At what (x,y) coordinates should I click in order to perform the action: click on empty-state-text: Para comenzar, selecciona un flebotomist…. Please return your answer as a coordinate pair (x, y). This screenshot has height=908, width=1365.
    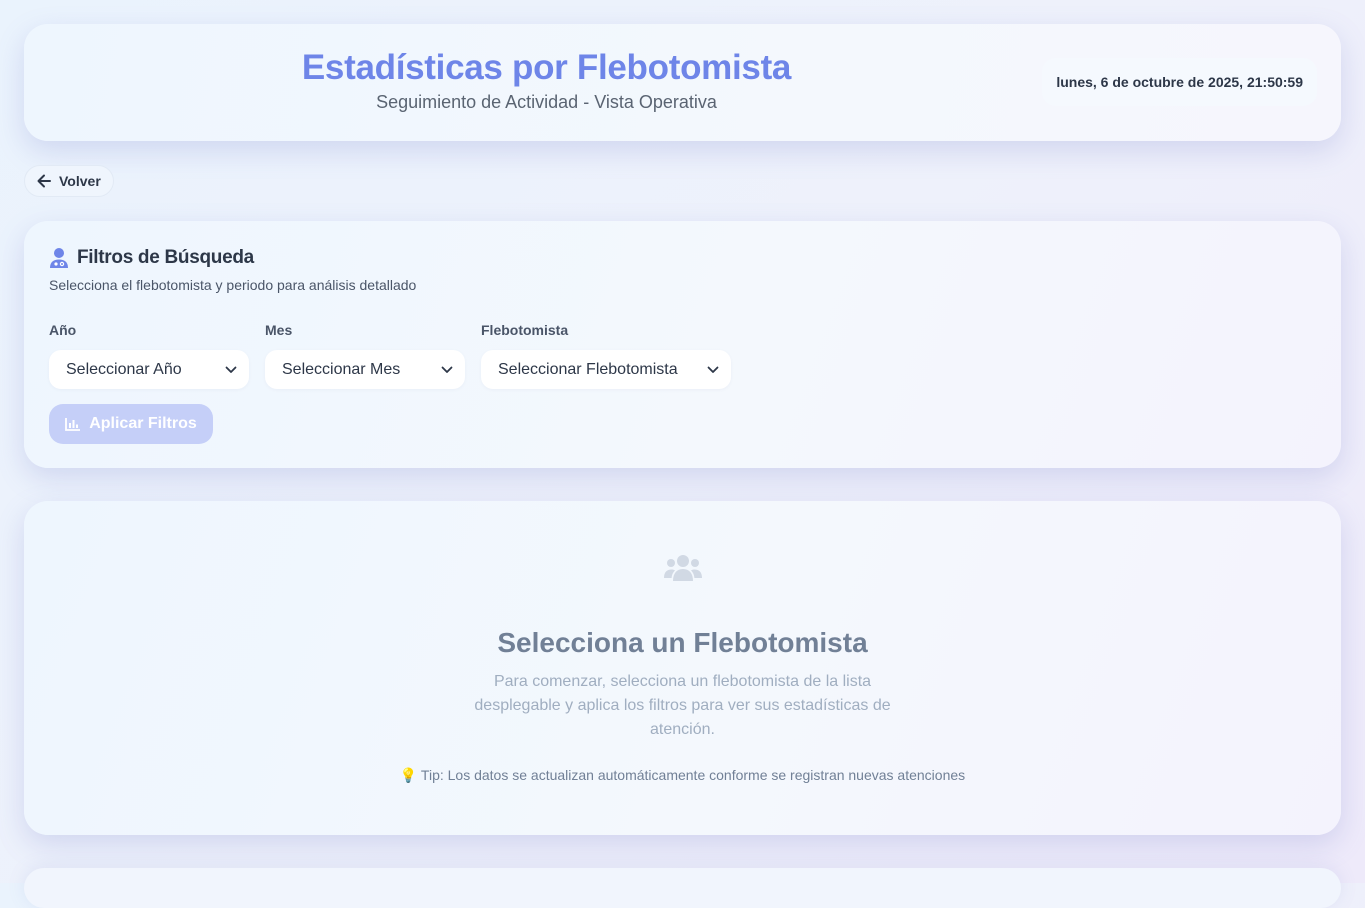
    Looking at the image, I should click on (682, 705).